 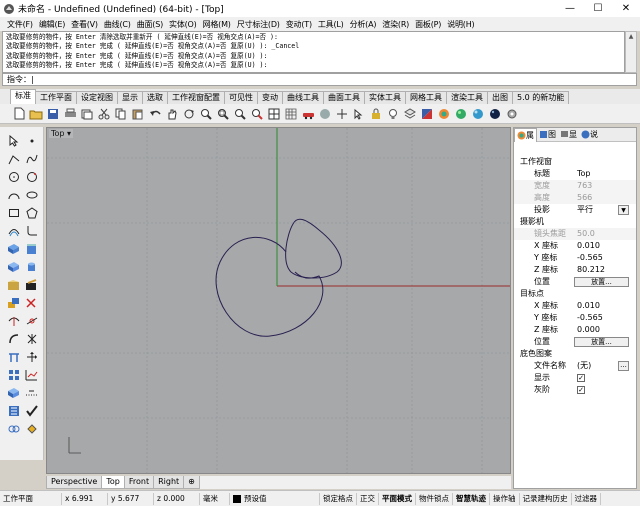 I want to click on menu-curve: 曲线(C), so click(x=117, y=24).